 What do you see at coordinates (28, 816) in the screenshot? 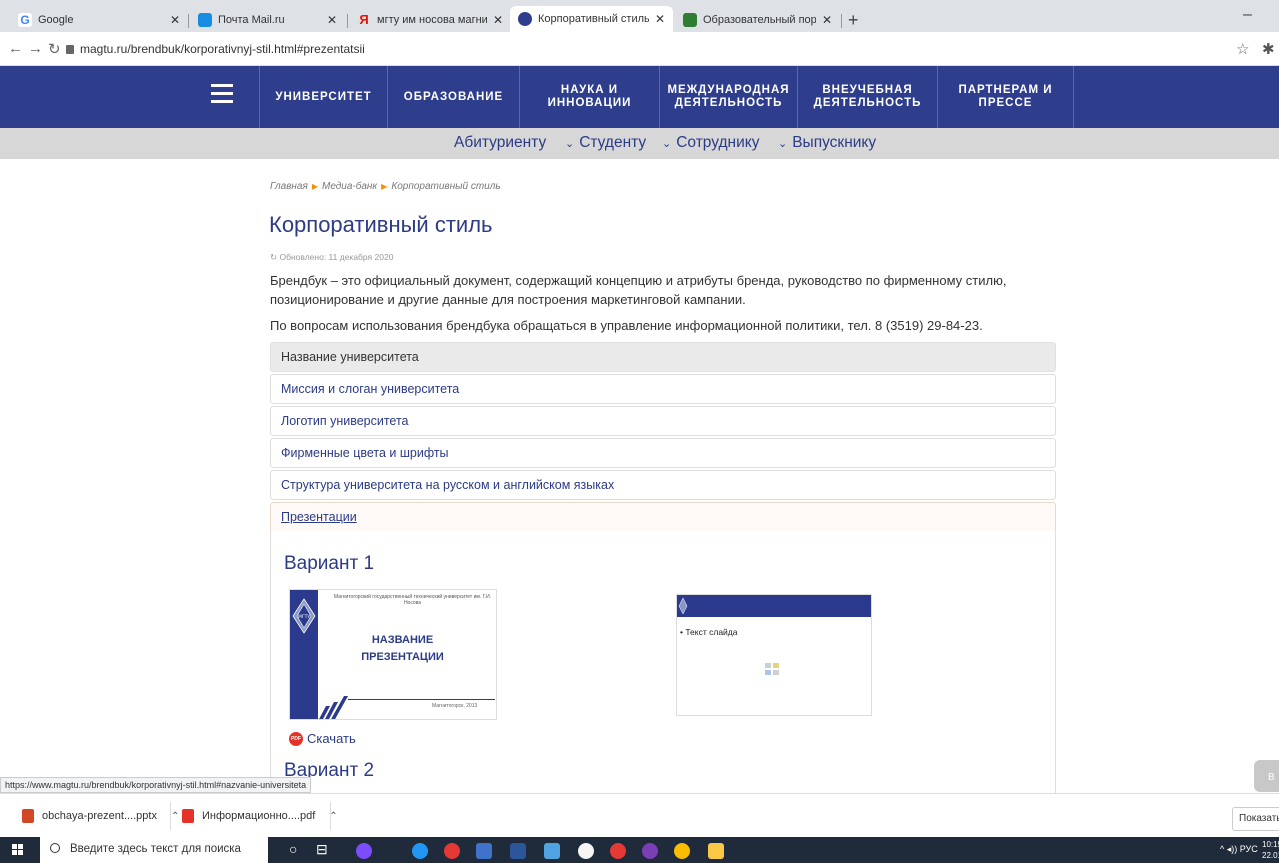
I see `powerpoint-file-icon` at bounding box center [28, 816].